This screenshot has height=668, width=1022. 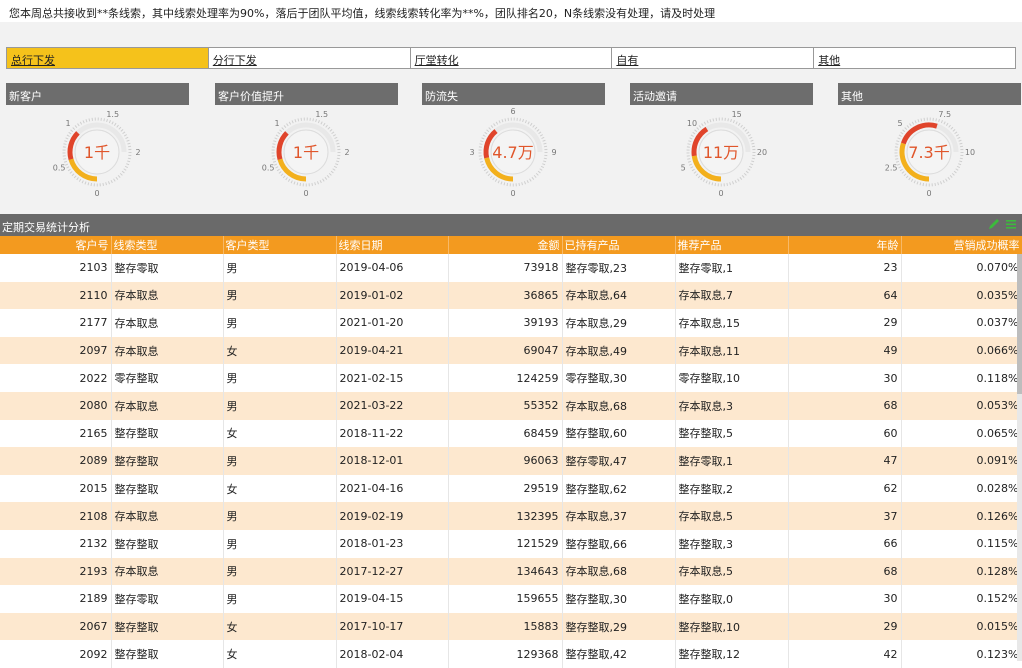 I want to click on col-lead-date: 线索日期, so click(x=392, y=245).